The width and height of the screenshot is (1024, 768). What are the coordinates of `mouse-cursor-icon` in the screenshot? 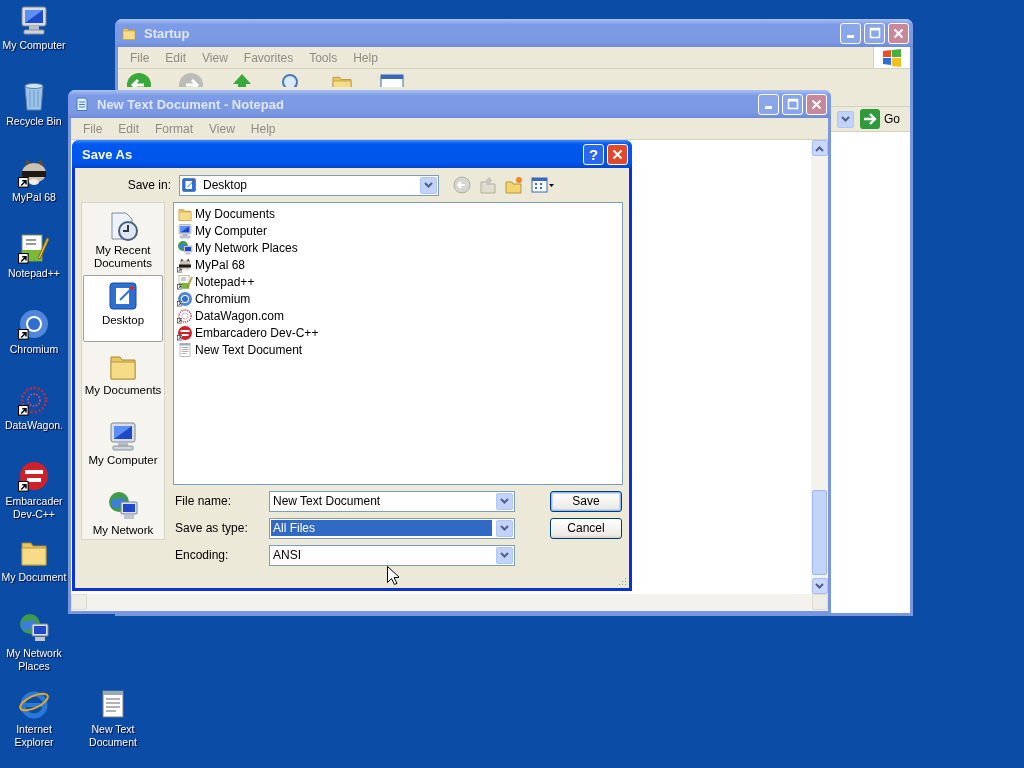 It's located at (393, 575).